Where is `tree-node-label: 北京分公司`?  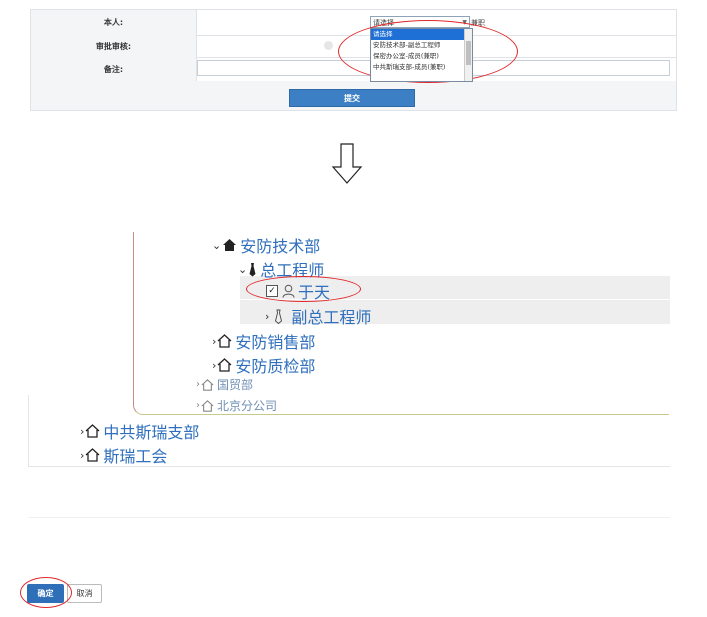
tree-node-label: 北京分公司 is located at coordinates (247, 406).